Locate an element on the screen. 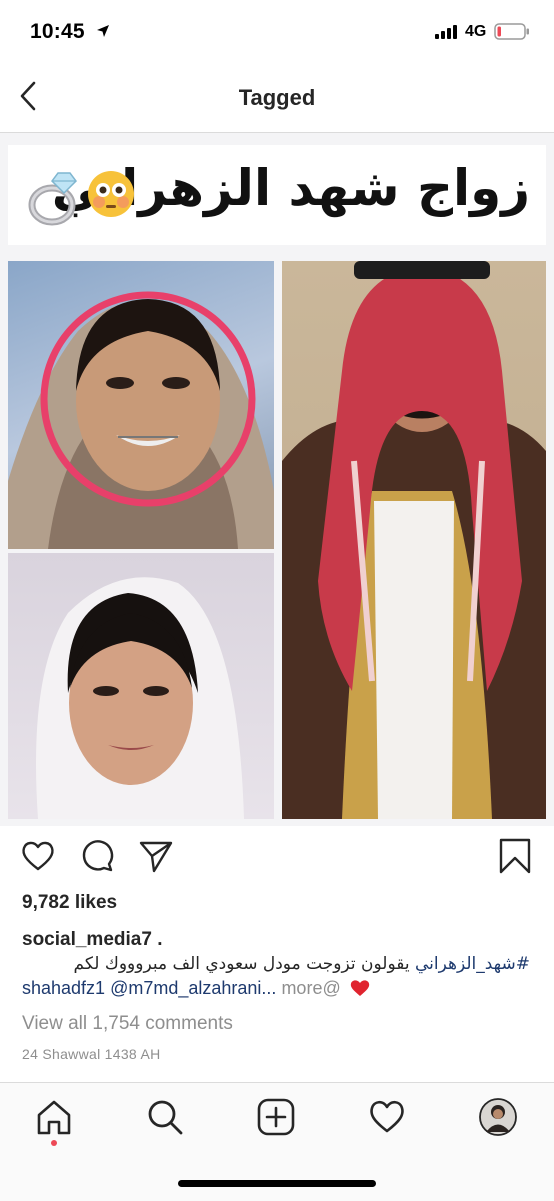  red-heart-emoji-icon is located at coordinates (359, 988).